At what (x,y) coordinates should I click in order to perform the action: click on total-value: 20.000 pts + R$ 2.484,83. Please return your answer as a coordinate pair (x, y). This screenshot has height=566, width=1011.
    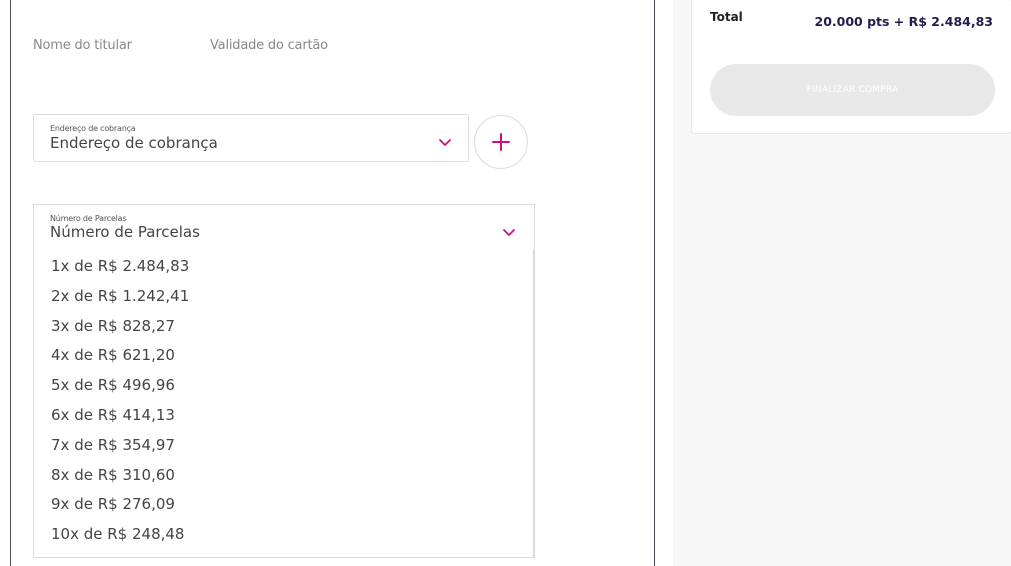
    Looking at the image, I should click on (904, 21).